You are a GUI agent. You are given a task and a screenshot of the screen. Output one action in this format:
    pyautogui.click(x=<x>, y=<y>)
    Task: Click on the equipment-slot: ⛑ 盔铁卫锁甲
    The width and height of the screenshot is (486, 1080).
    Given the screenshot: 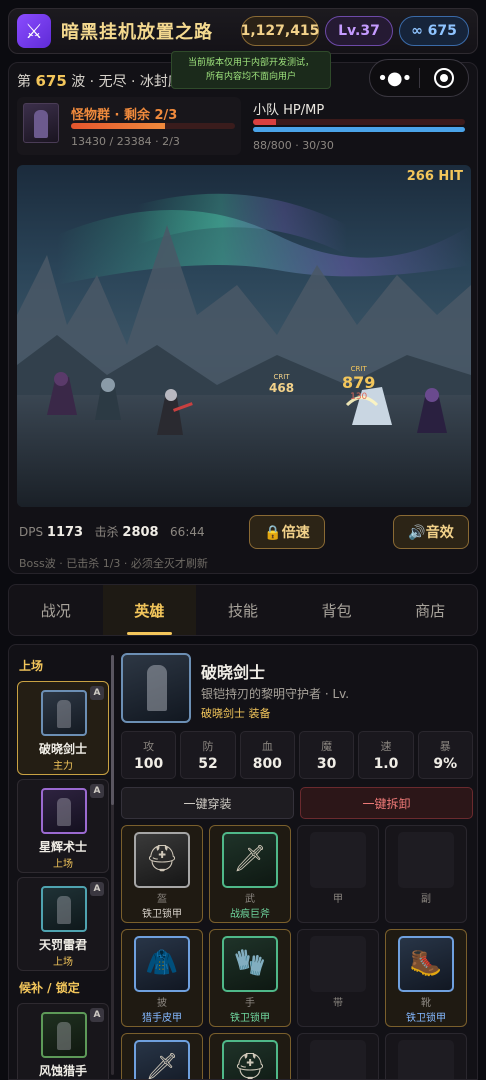 What is the action you would take?
    pyautogui.click(x=162, y=874)
    